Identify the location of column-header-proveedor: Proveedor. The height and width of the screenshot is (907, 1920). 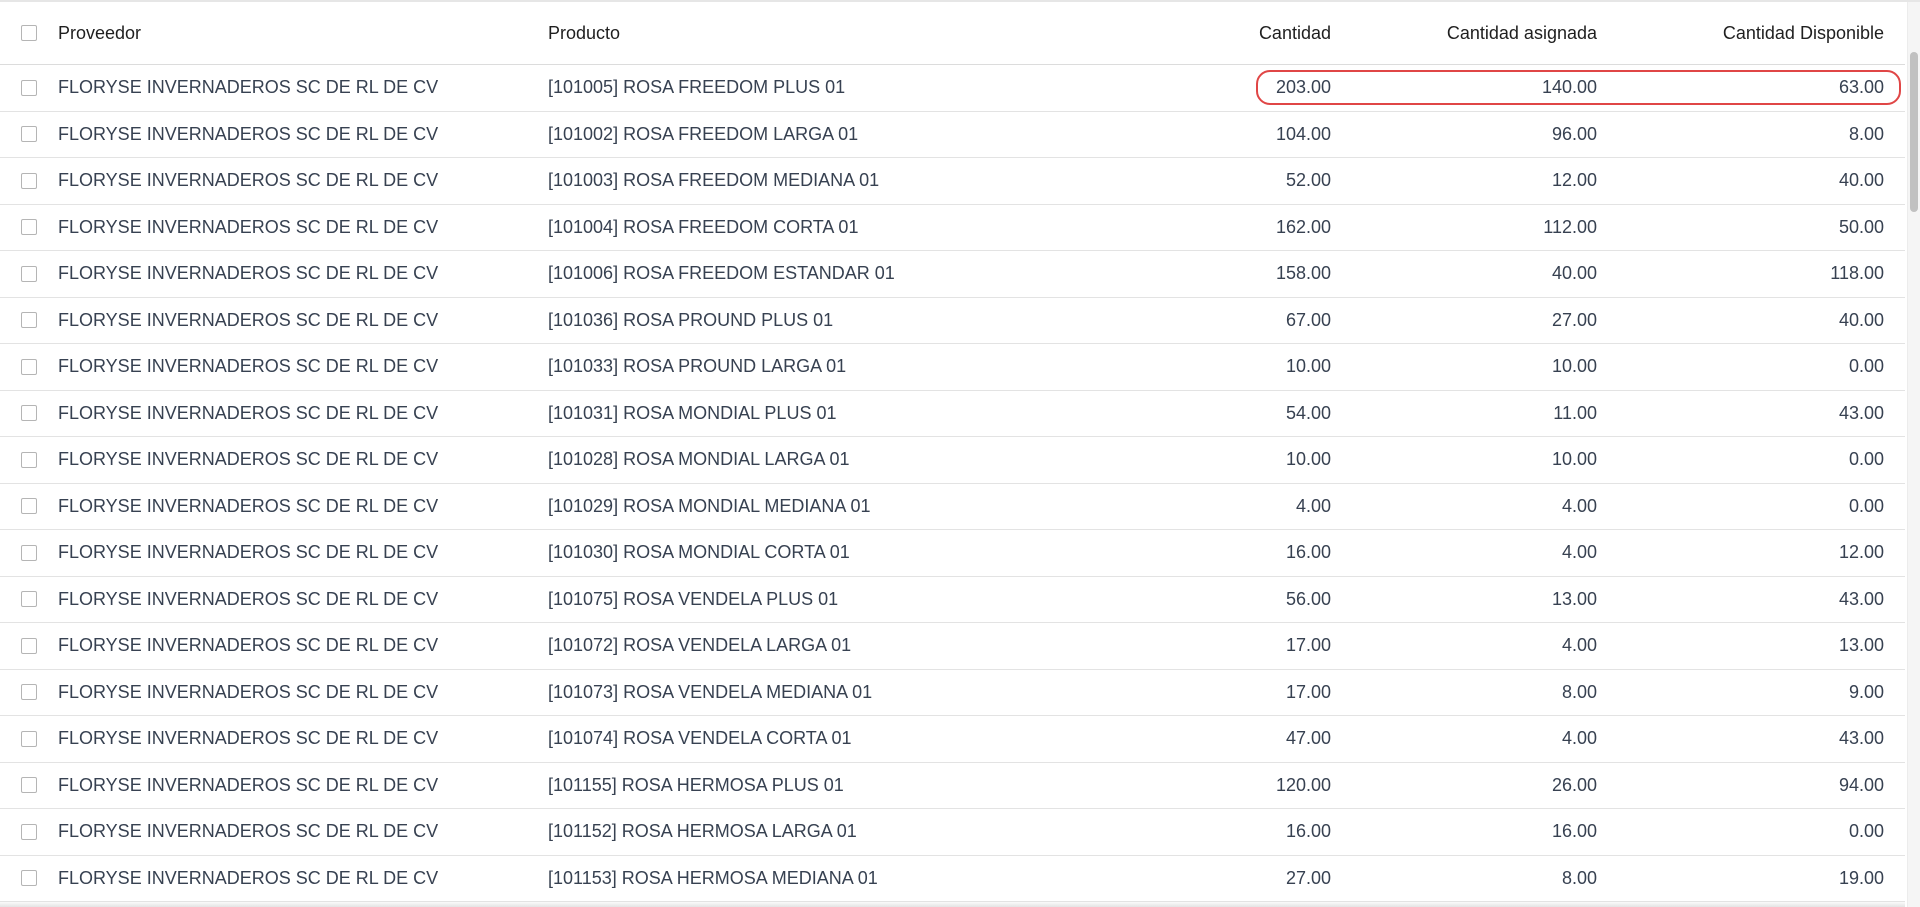
(298, 33).